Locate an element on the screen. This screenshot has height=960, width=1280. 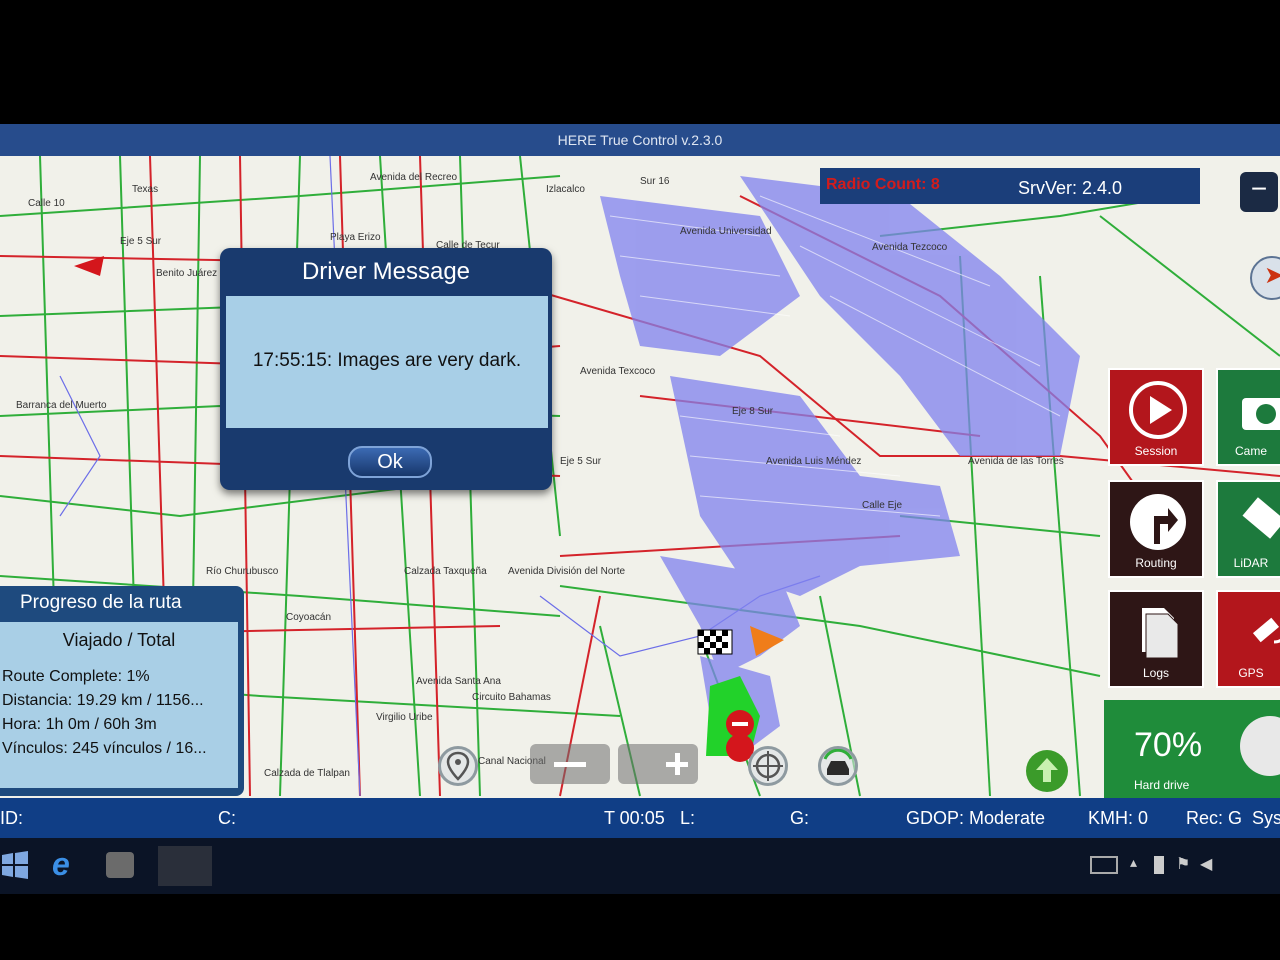
dialog-body: 17:55:15: Images are very dark. is located at coordinates (387, 362).